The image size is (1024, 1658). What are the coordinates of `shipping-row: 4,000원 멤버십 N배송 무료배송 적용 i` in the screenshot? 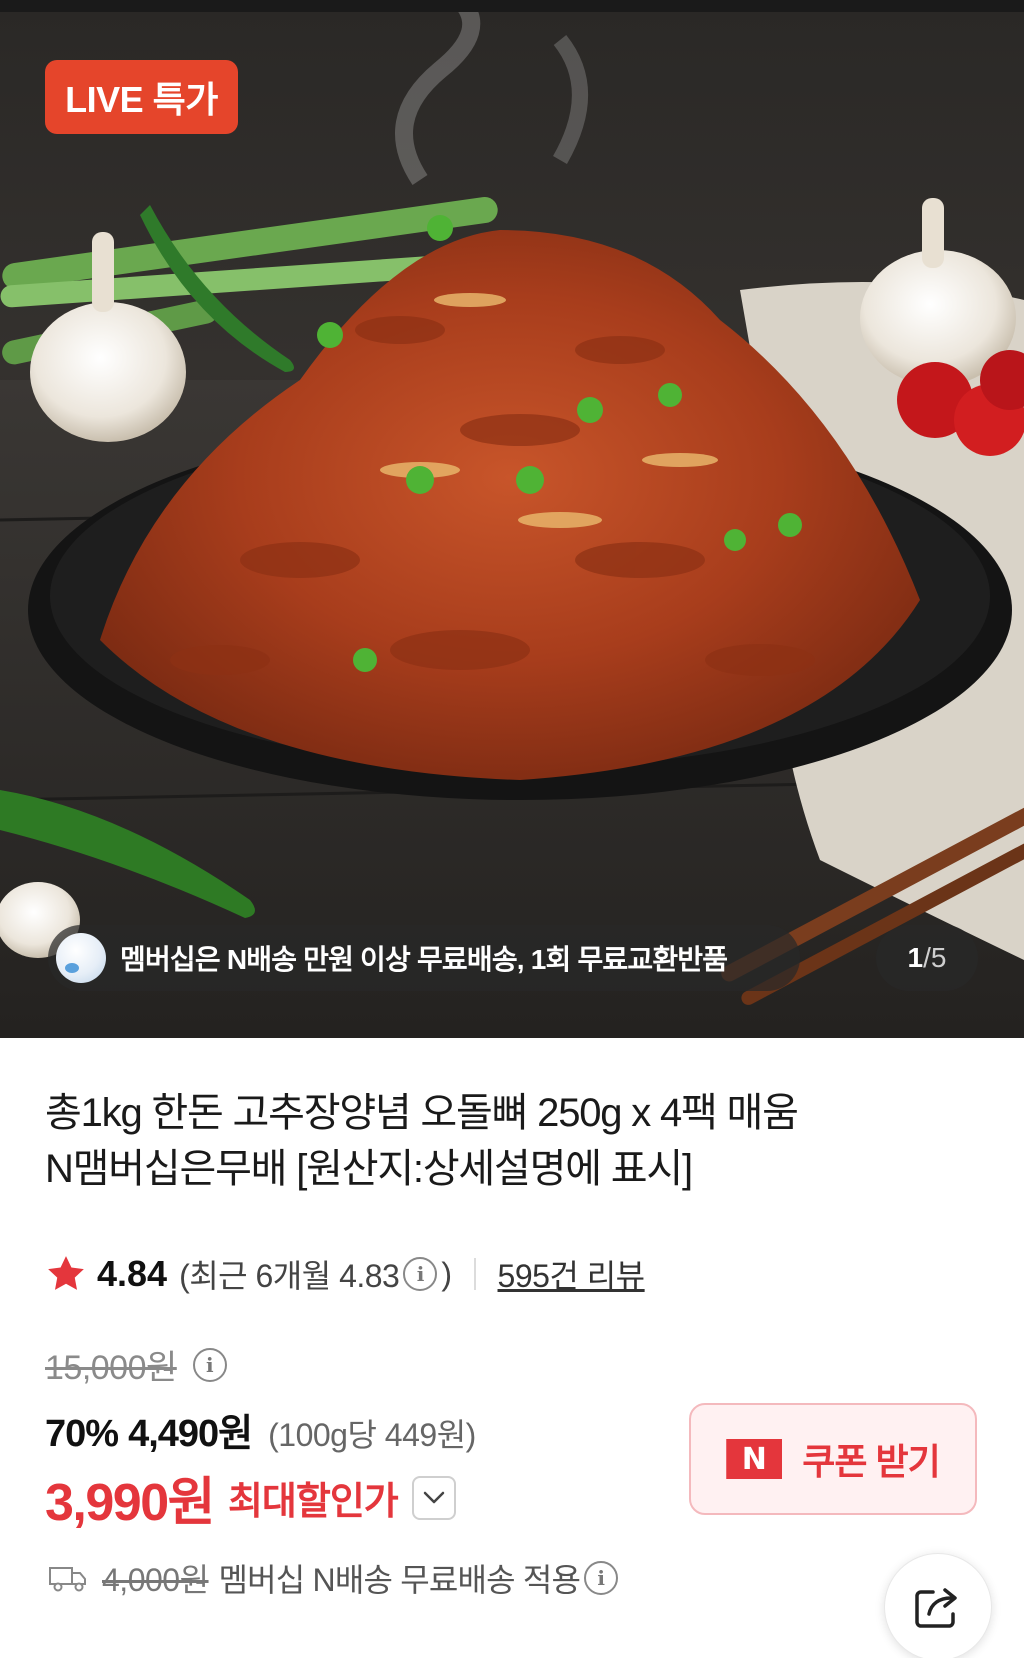 It's located at (335, 1578).